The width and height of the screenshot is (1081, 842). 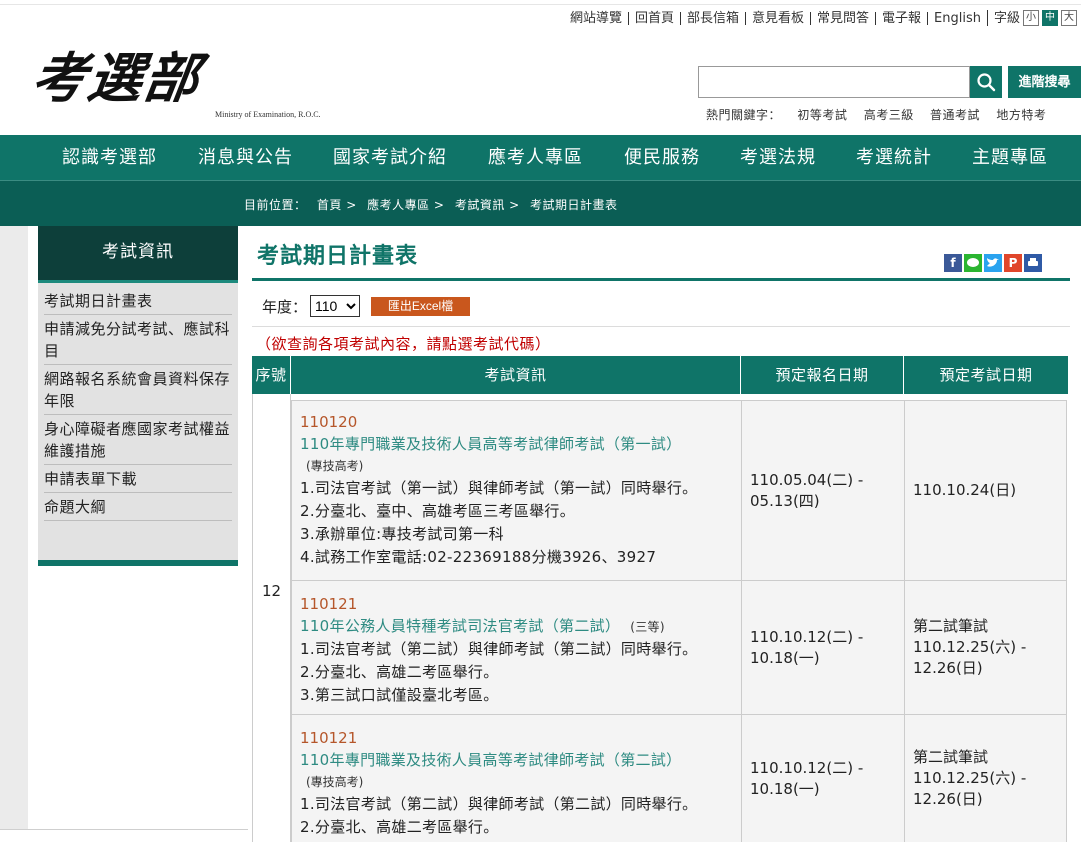 I want to click on sidebar-footer-bar, so click(x=138, y=563).